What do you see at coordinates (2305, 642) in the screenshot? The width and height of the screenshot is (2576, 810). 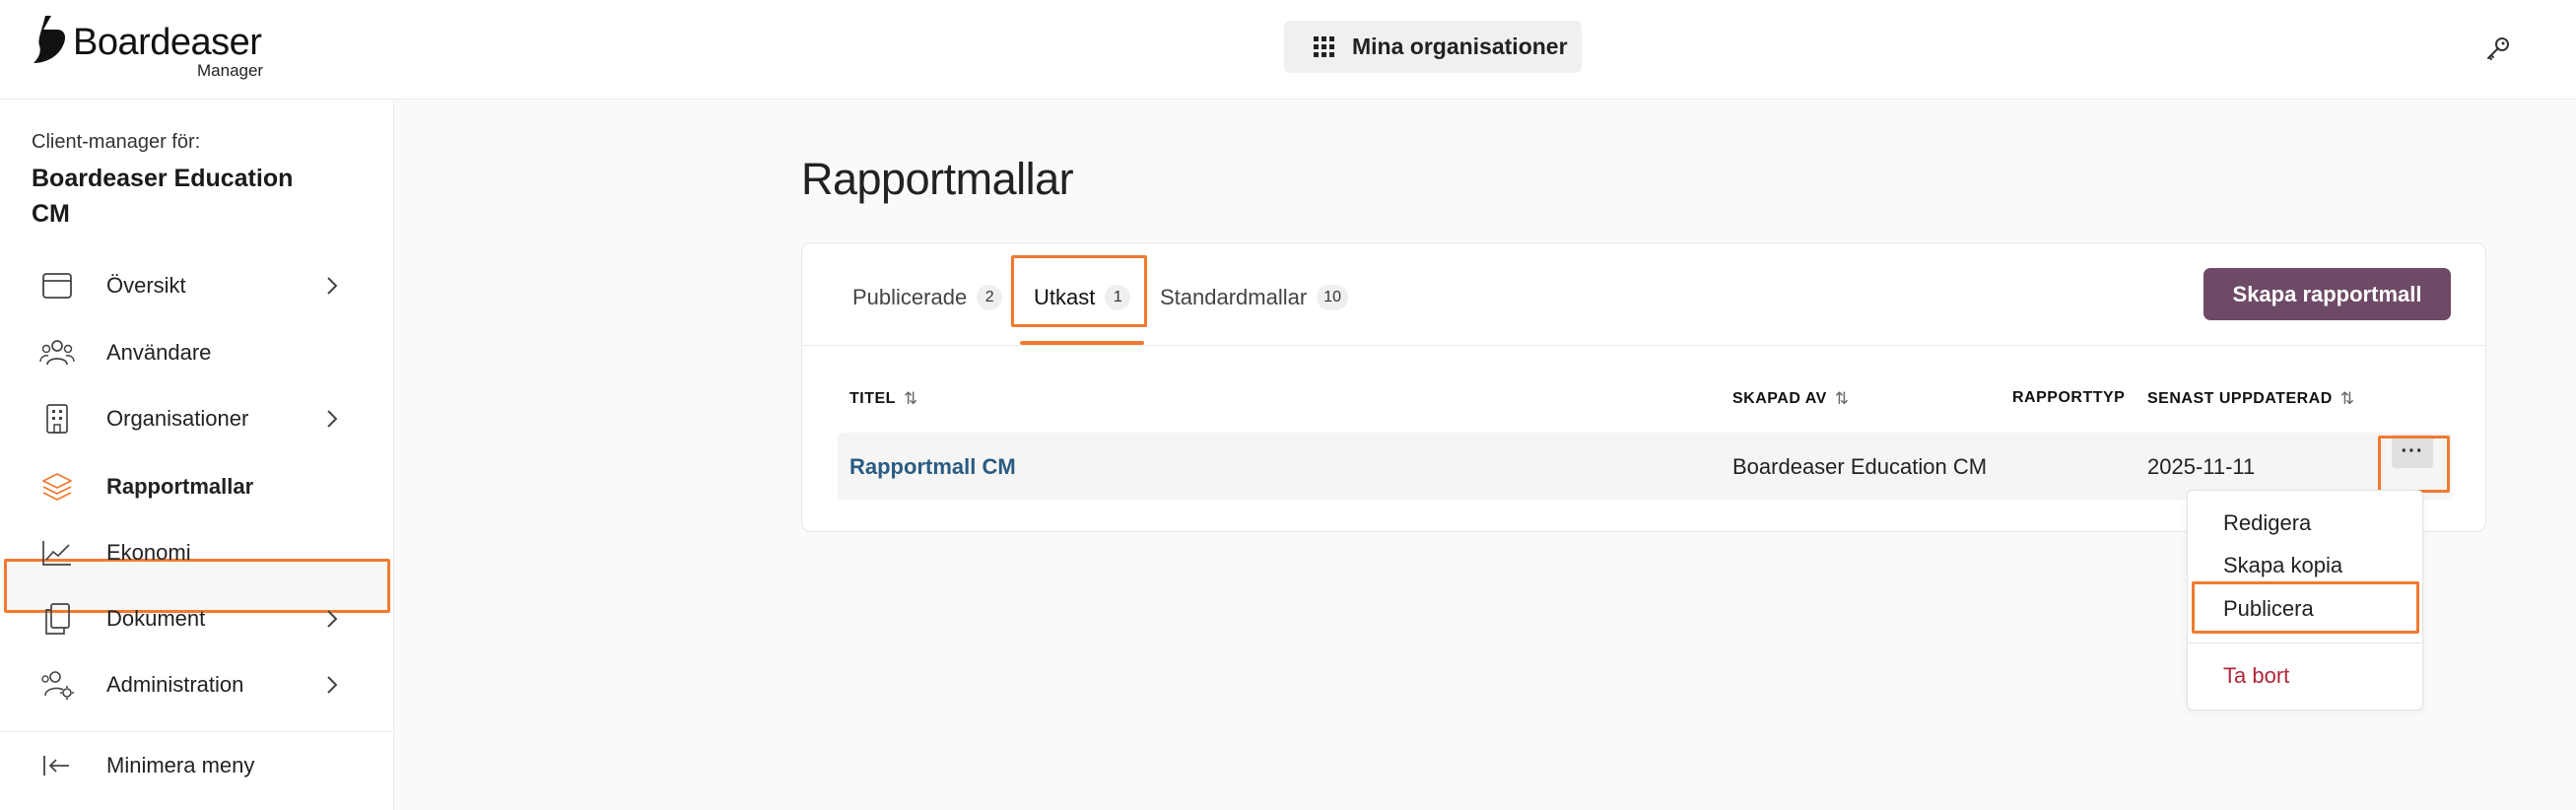 I see `menu-divider` at bounding box center [2305, 642].